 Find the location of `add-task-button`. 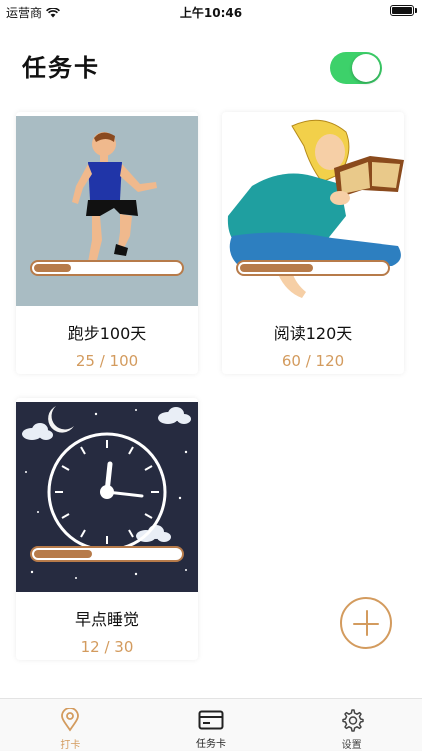

add-task-button is located at coordinates (366, 623).